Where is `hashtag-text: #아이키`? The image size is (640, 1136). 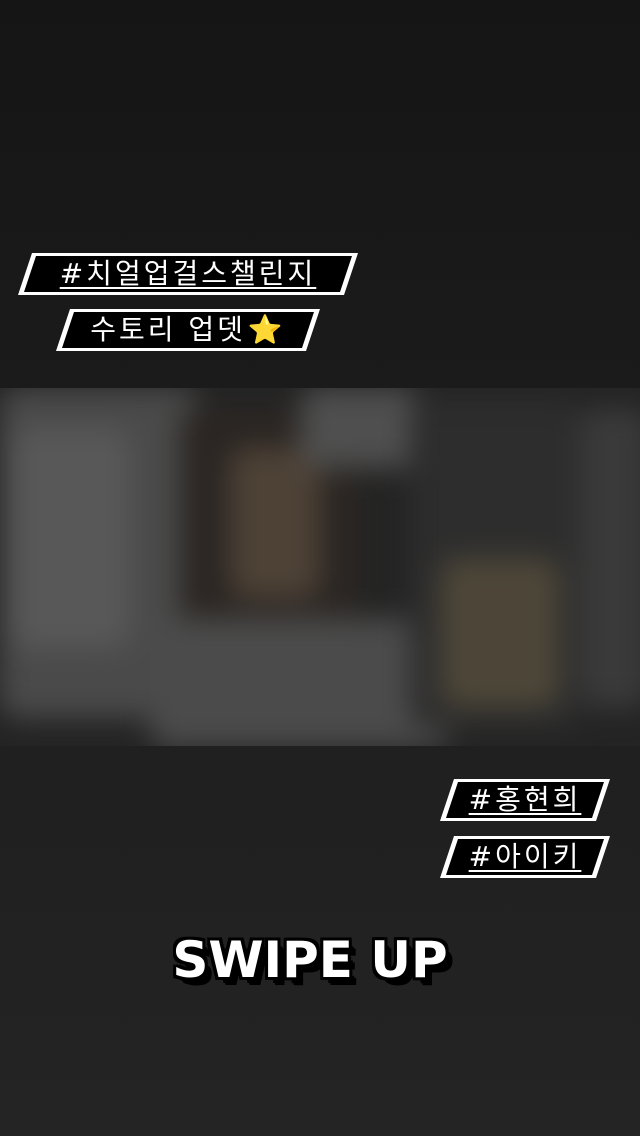
hashtag-text: #아이키 is located at coordinates (525, 856).